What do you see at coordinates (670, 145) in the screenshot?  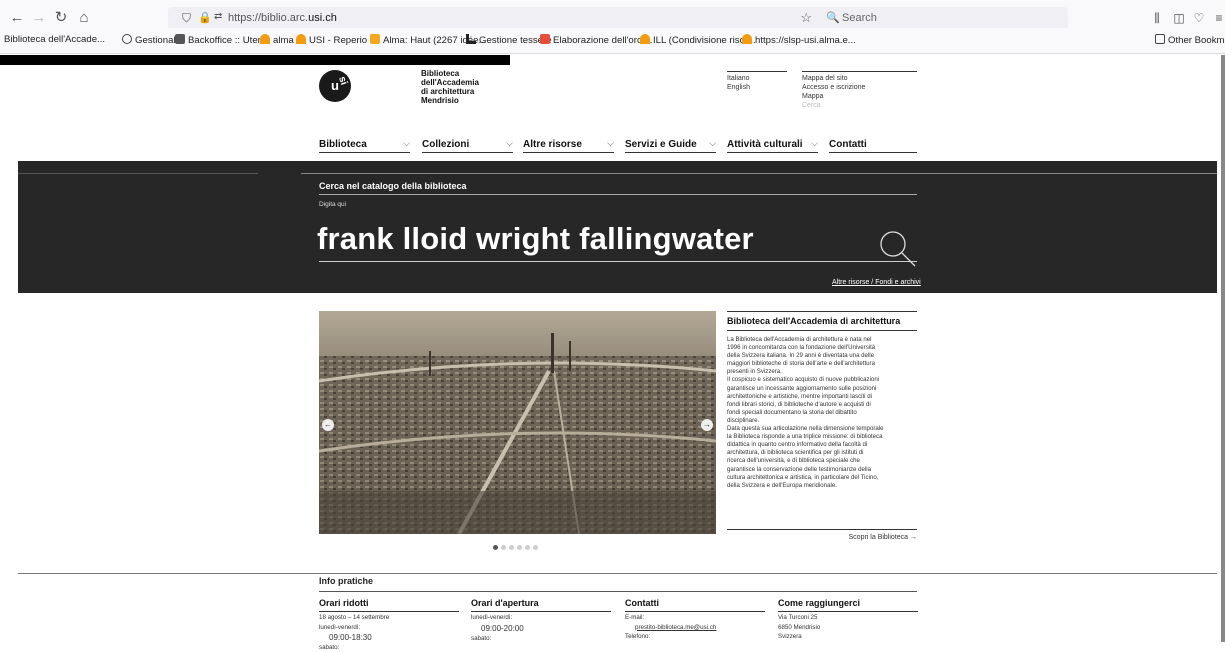 I see `nav-servizi-guide: Servizi e Guide ⌵` at bounding box center [670, 145].